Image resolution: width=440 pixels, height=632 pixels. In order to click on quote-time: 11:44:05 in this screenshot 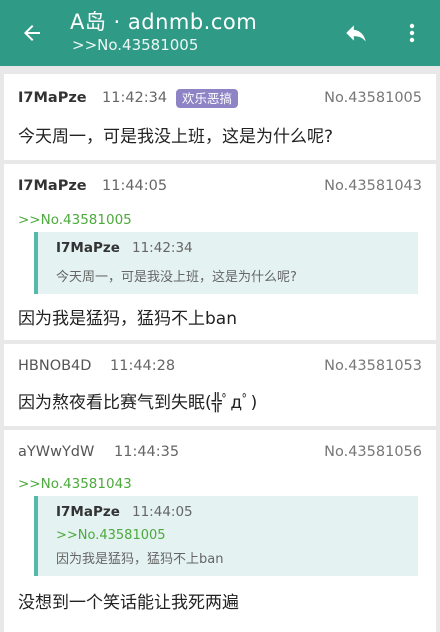, I will do `click(162, 512)`.